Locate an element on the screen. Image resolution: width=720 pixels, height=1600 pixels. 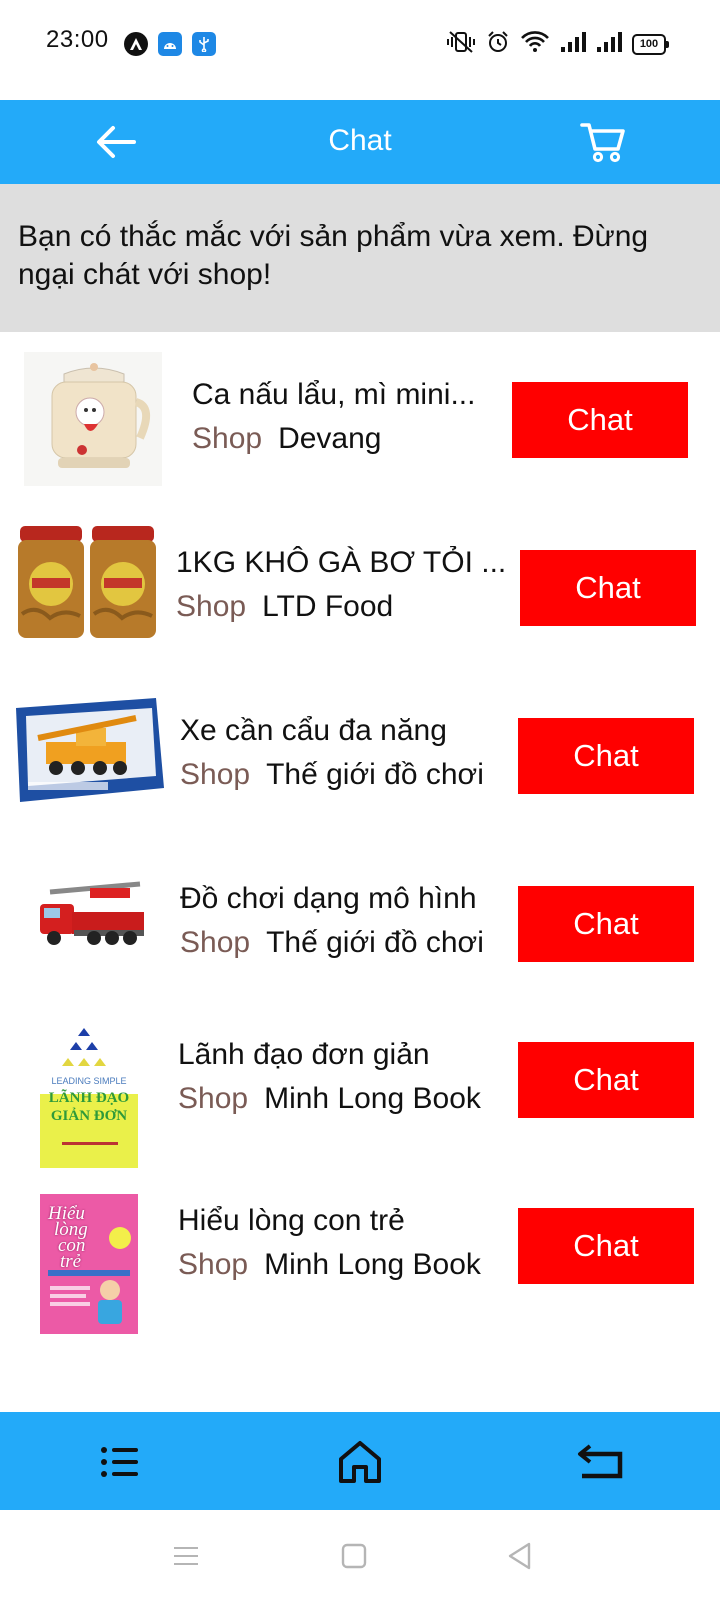
product-name: Hiểu lòng con trẻ is located at coordinates (291, 1220).